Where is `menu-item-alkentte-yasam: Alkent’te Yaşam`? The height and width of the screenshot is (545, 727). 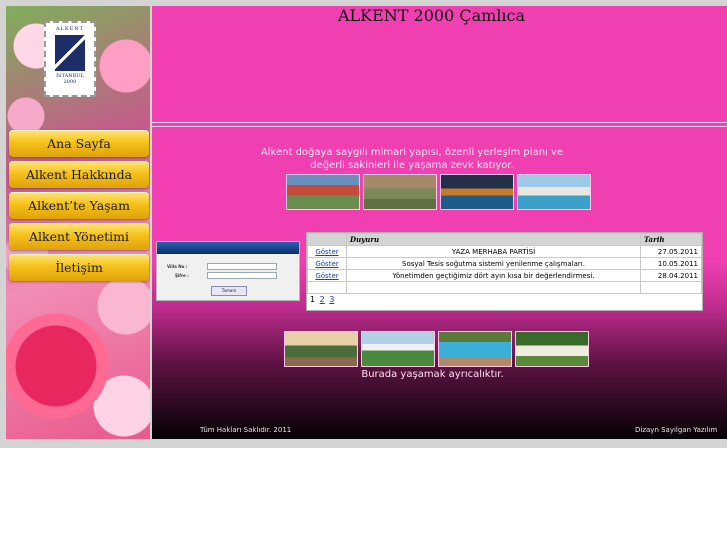 menu-item-alkentte-yasam: Alkent’te Yaşam is located at coordinates (79, 205).